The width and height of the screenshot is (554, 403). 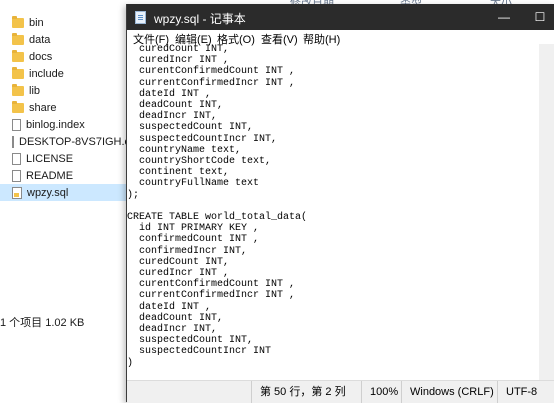 I want to click on file-label: wpzy.sql, so click(x=48, y=192).